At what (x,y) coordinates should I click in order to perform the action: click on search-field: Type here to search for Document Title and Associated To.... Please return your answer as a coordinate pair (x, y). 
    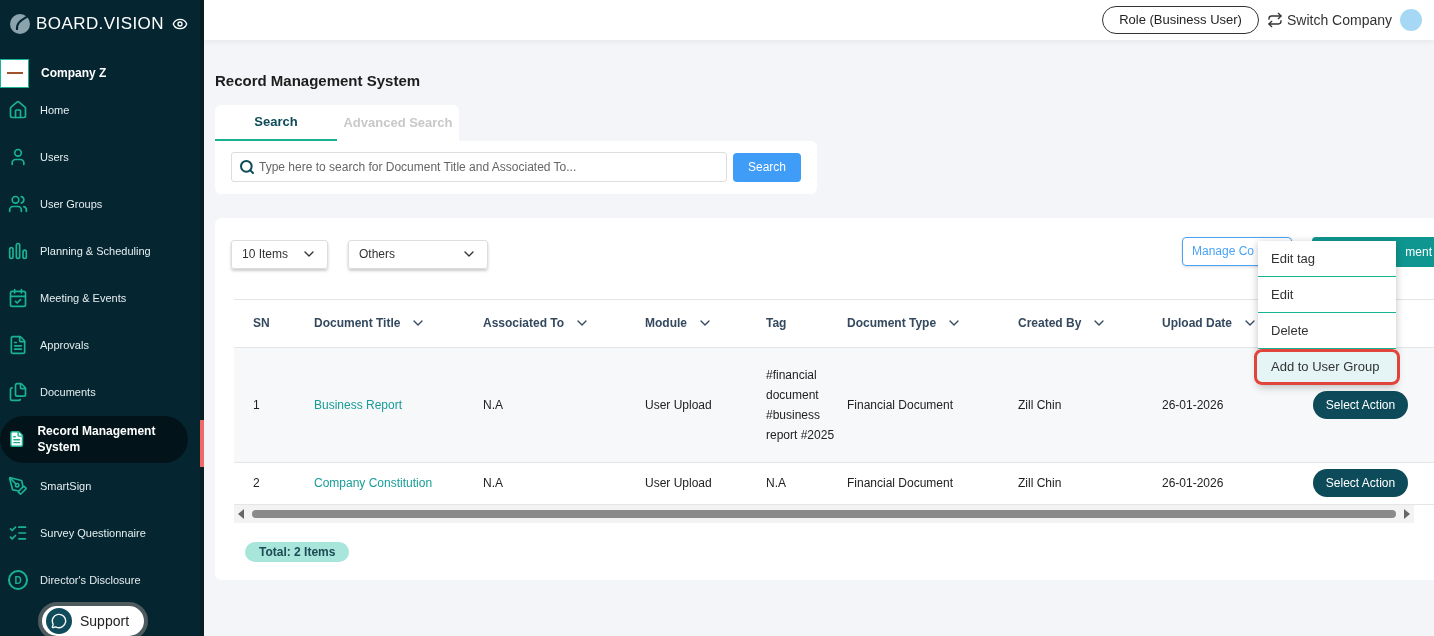
    Looking at the image, I should click on (479, 167).